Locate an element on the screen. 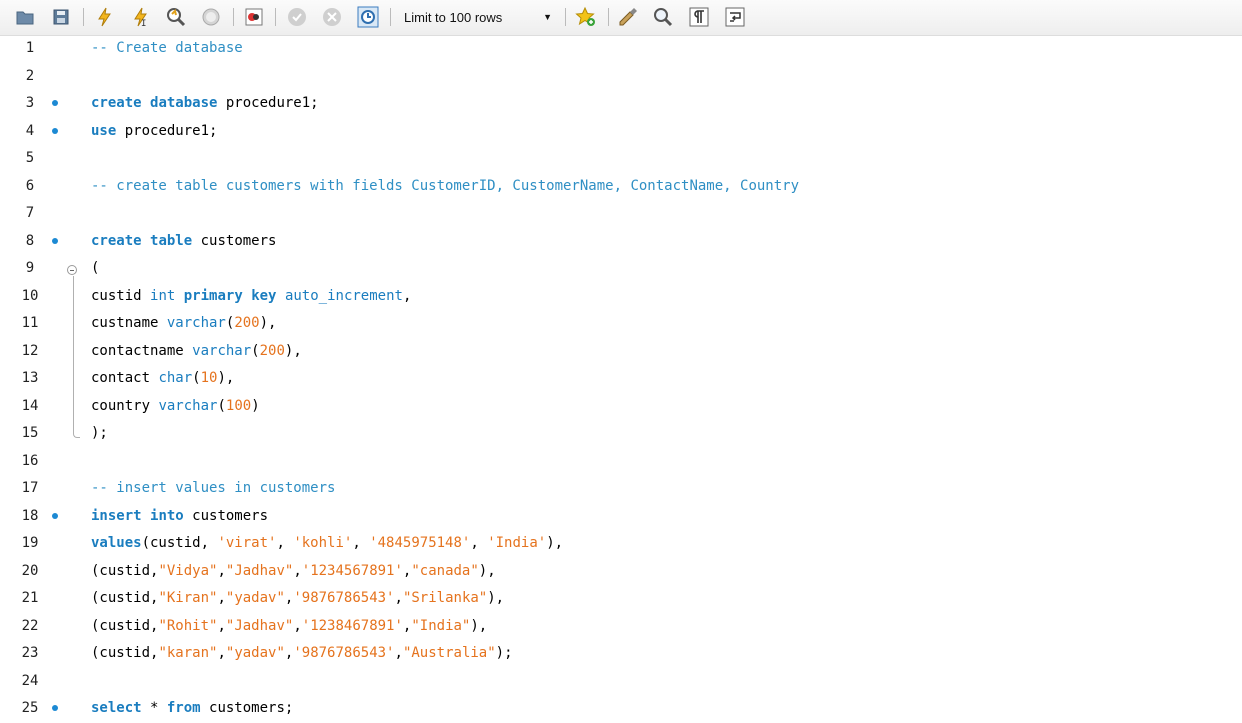  stop-icon is located at coordinates (211, 17).